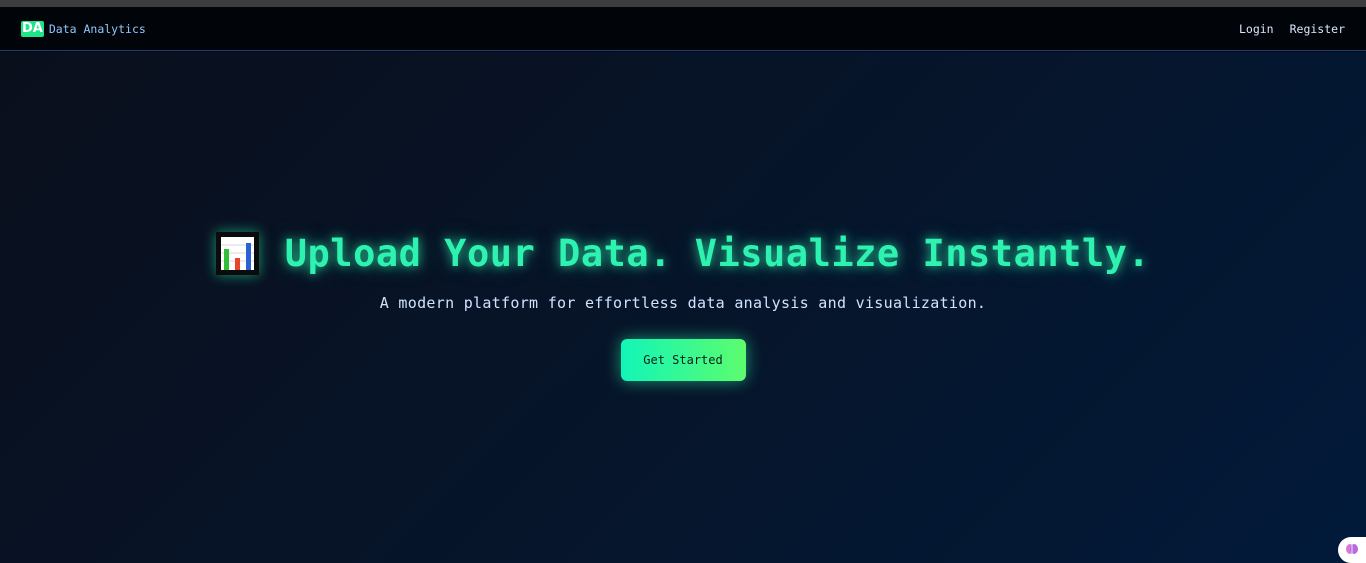  Describe the element at coordinates (237, 253) in the screenshot. I see `bar-chart-icon` at that location.